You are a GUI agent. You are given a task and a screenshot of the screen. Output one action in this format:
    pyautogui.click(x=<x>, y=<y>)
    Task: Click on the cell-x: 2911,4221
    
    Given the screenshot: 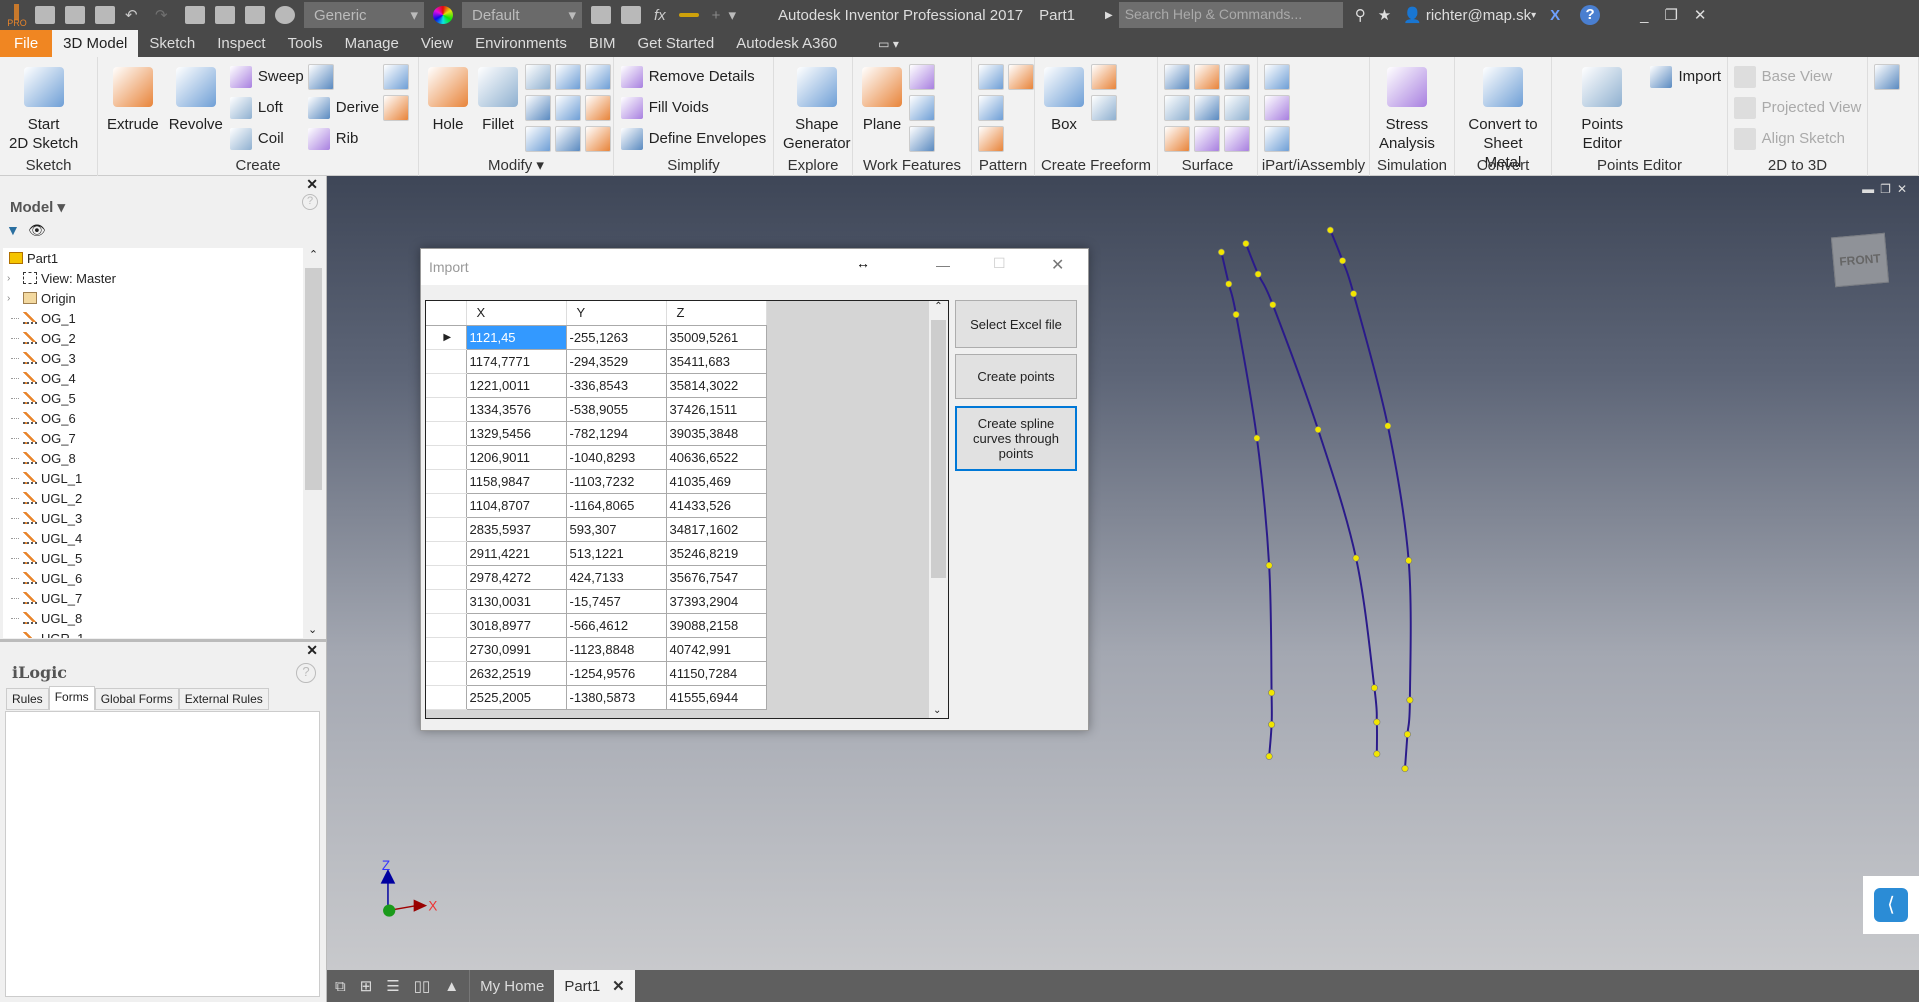 What is the action you would take?
    pyautogui.click(x=516, y=553)
    